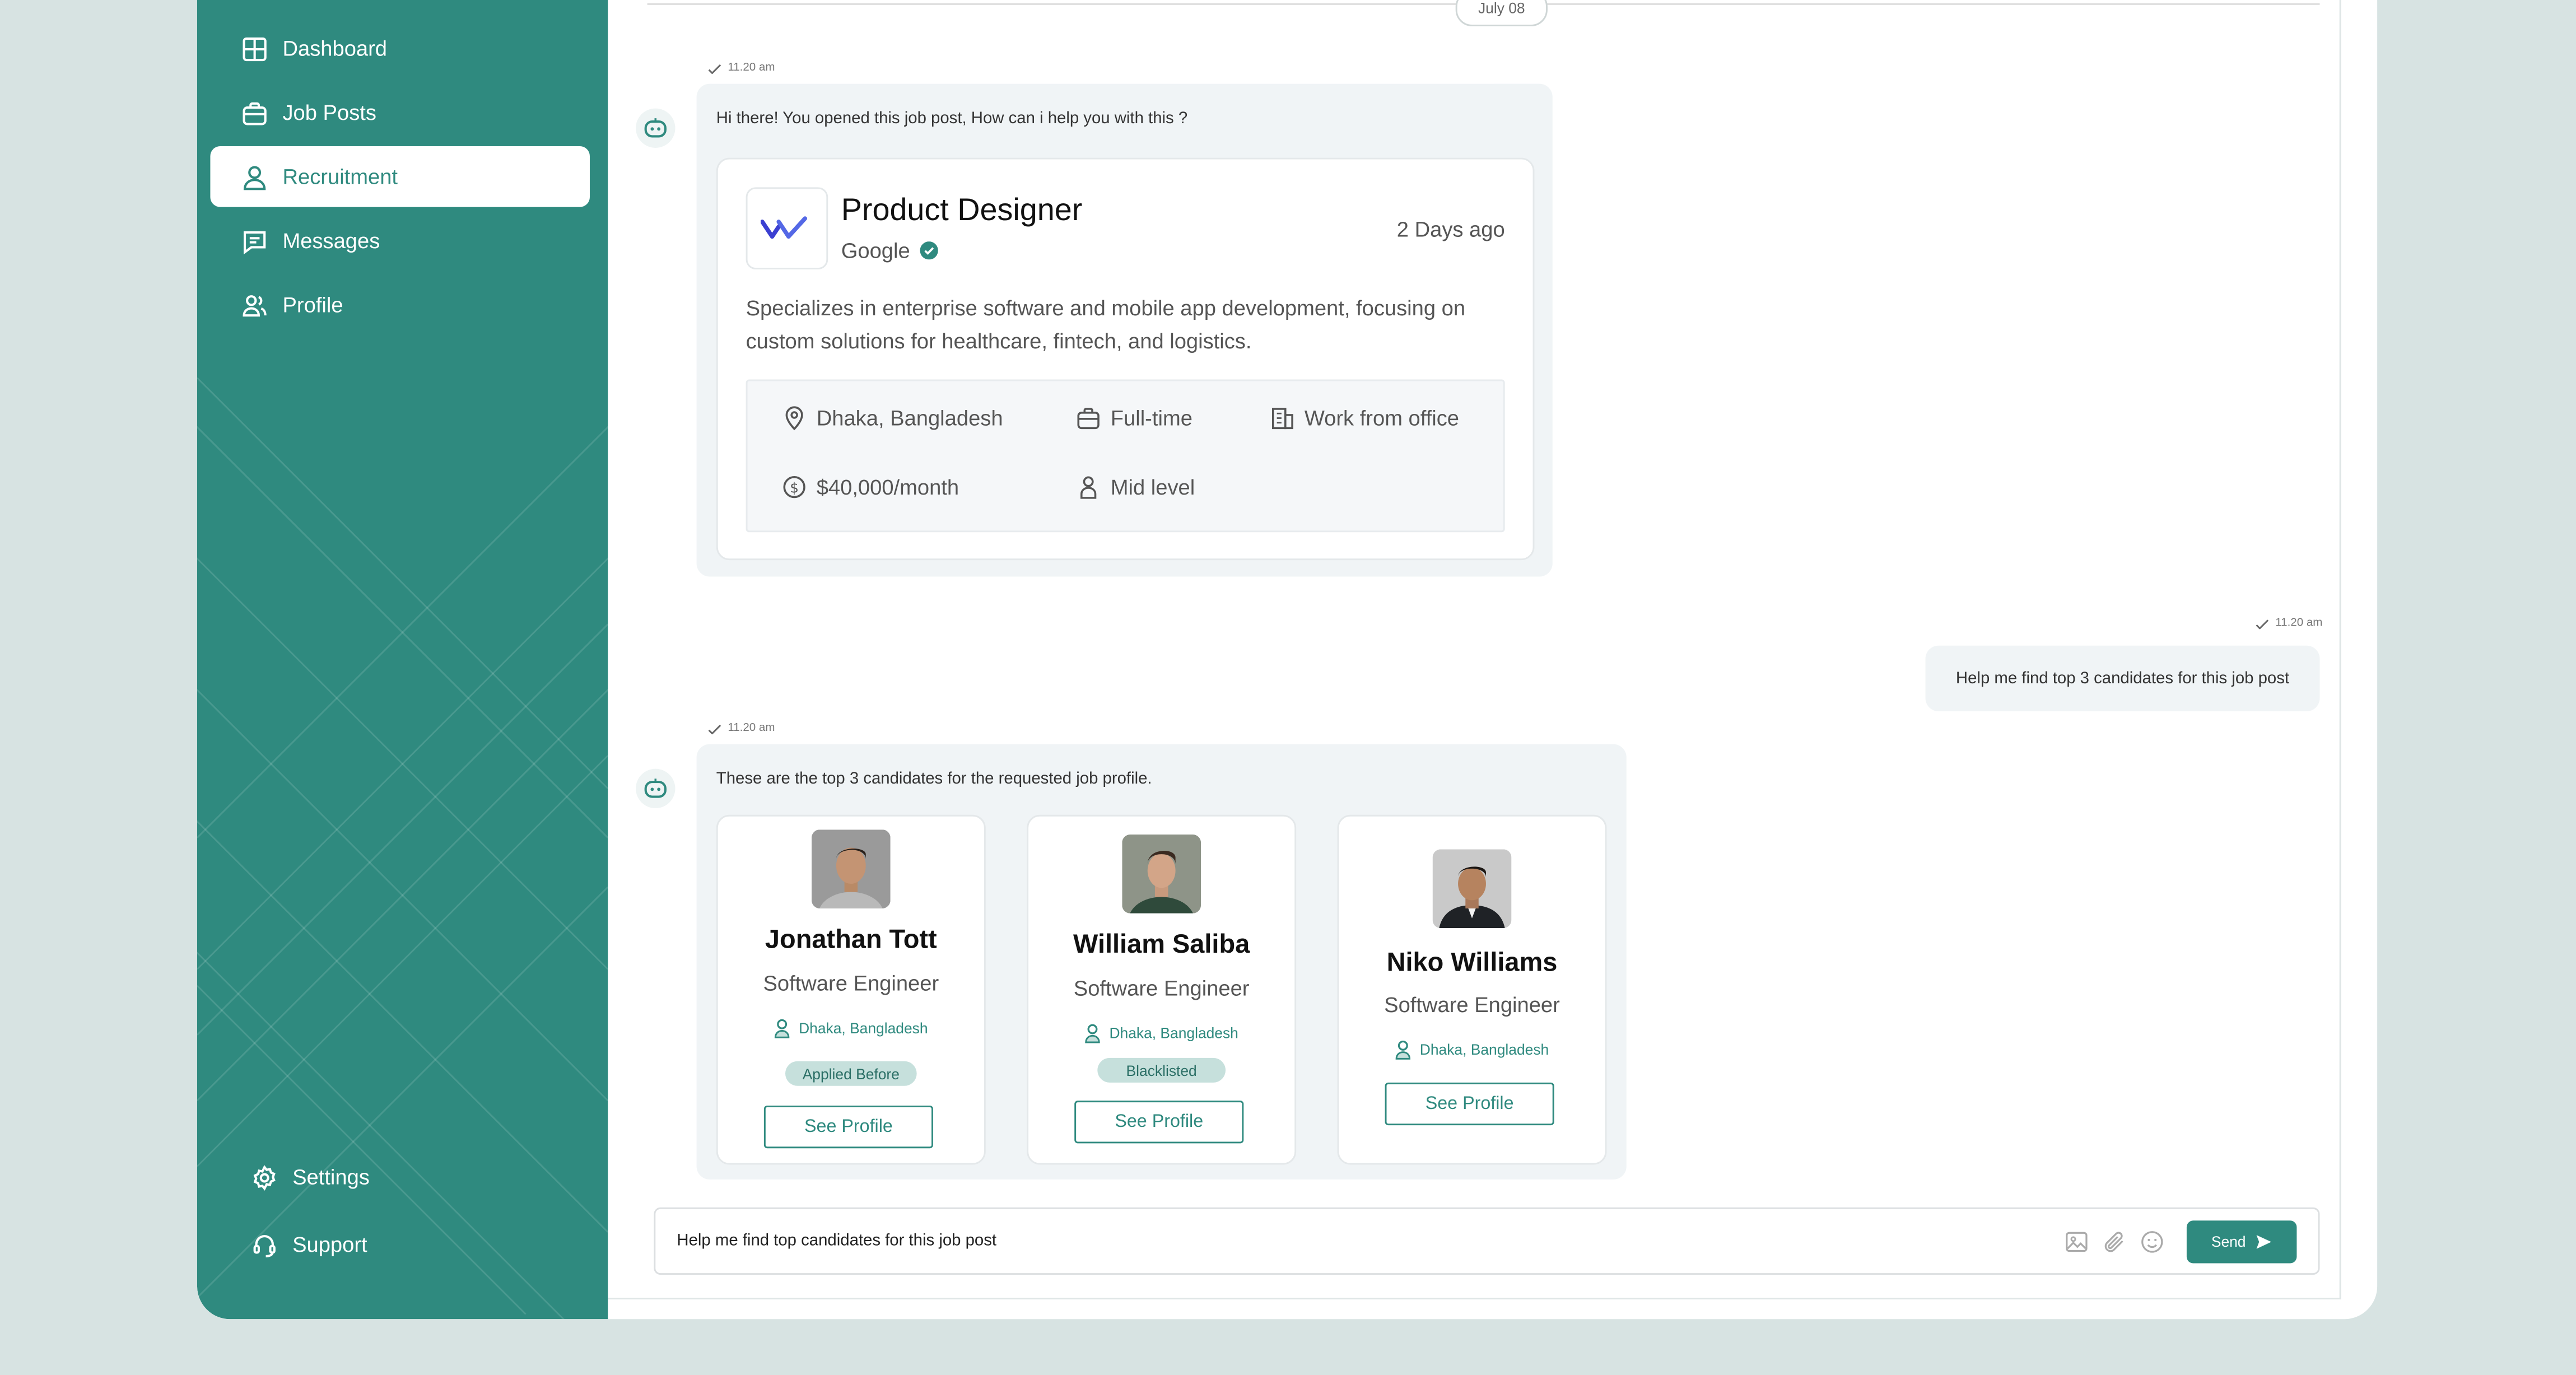 Image resolution: width=2576 pixels, height=1375 pixels. What do you see at coordinates (2263, 1242) in the screenshot?
I see `send-icon` at bounding box center [2263, 1242].